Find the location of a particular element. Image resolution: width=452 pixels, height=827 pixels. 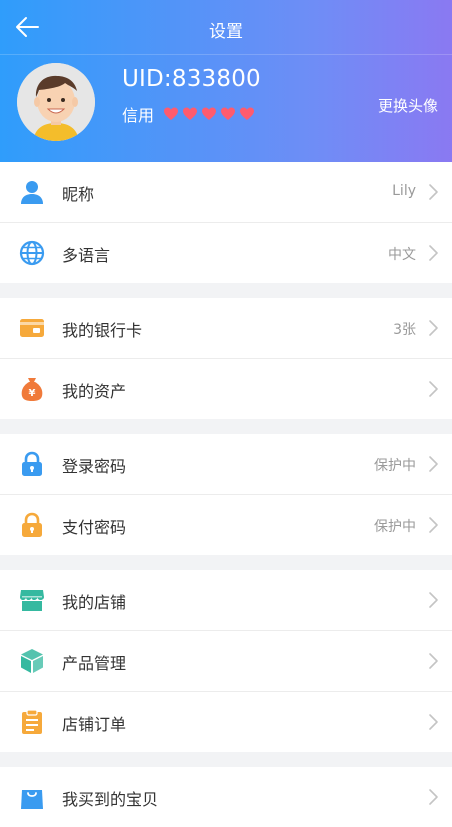

settings-row-purchased: 我买到的宝贝 is located at coordinates (226, 797).